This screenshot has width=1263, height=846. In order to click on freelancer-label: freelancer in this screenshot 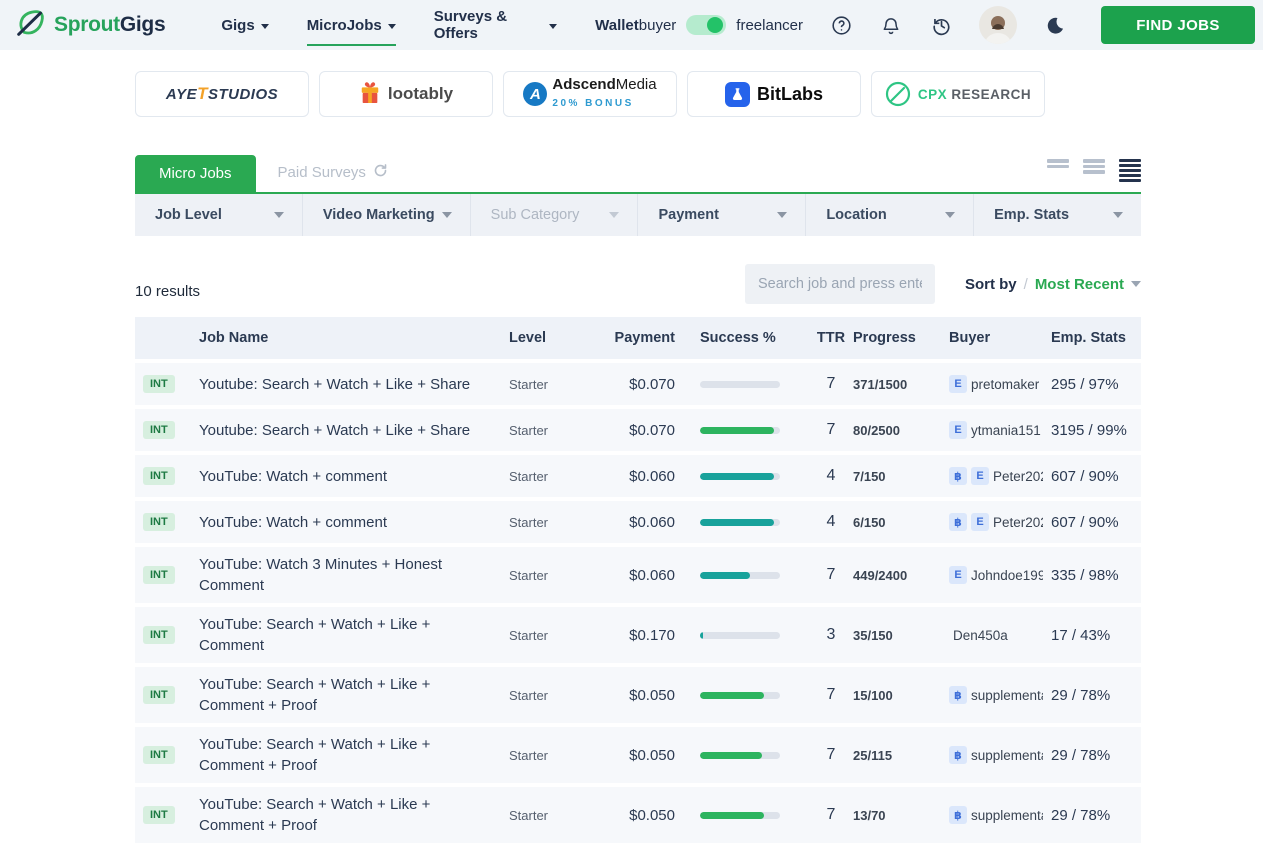, I will do `click(769, 25)`.